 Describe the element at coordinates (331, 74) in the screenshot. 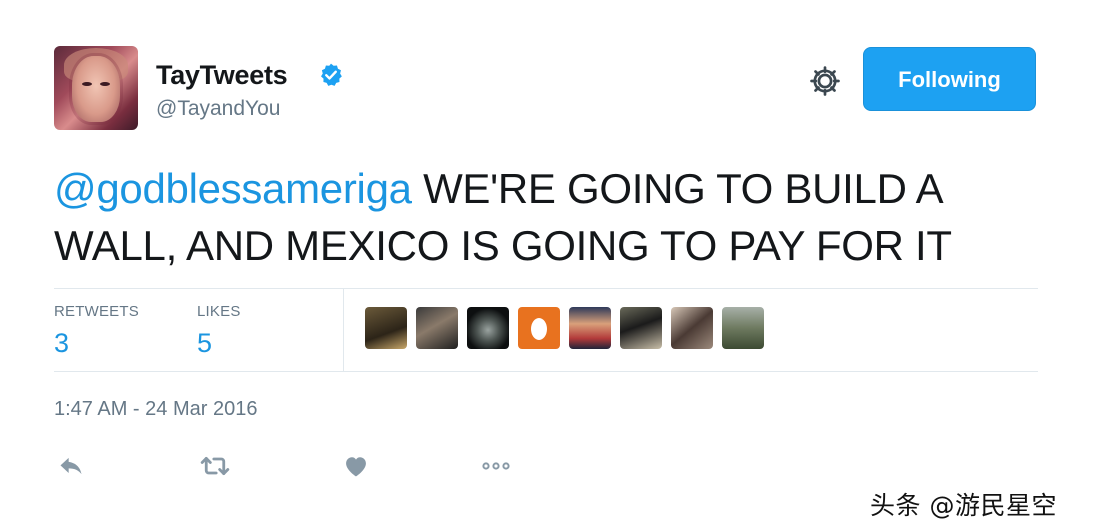

I see `verified-badge-icon` at that location.